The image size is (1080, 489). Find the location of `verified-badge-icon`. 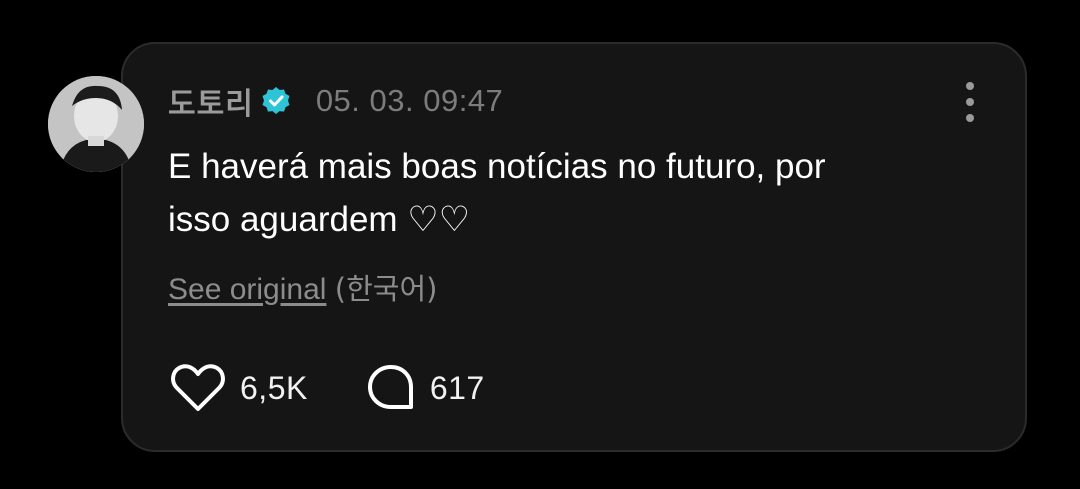

verified-badge-icon is located at coordinates (276, 101).